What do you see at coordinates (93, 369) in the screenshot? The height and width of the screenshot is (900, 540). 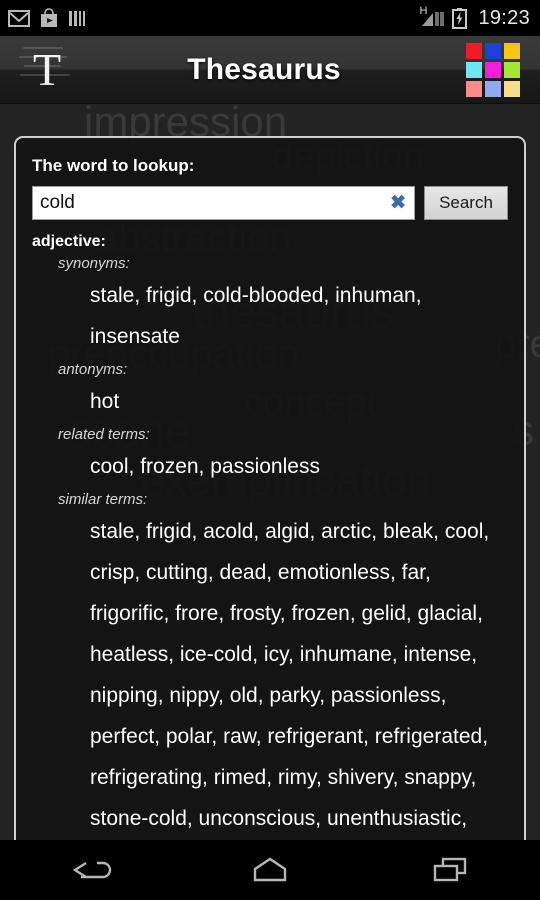 I see `section-label-antonyms: antonyms:` at bounding box center [93, 369].